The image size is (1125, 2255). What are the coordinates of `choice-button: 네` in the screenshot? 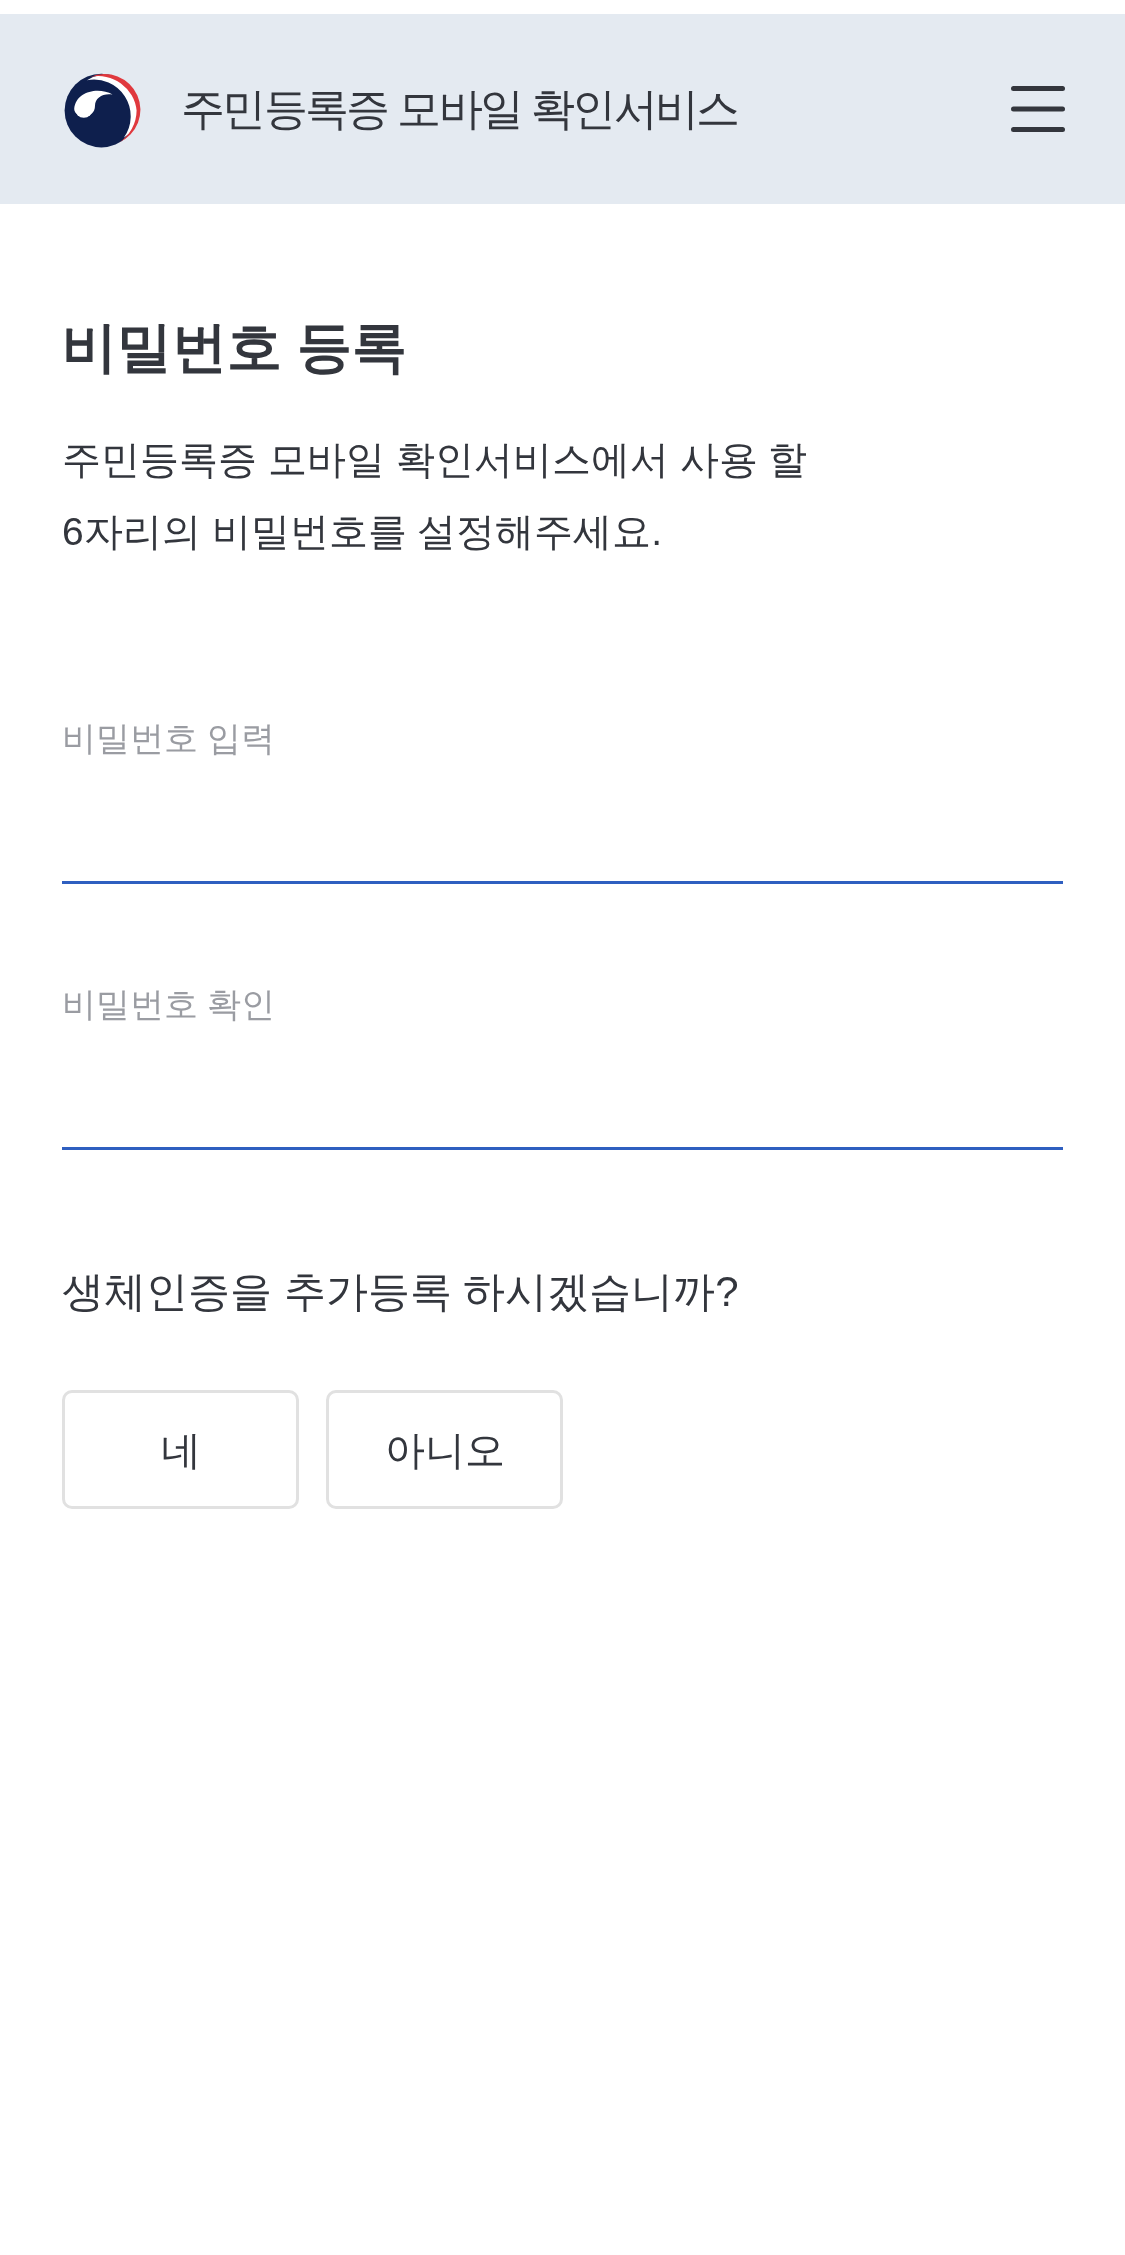 It's located at (180, 1449).